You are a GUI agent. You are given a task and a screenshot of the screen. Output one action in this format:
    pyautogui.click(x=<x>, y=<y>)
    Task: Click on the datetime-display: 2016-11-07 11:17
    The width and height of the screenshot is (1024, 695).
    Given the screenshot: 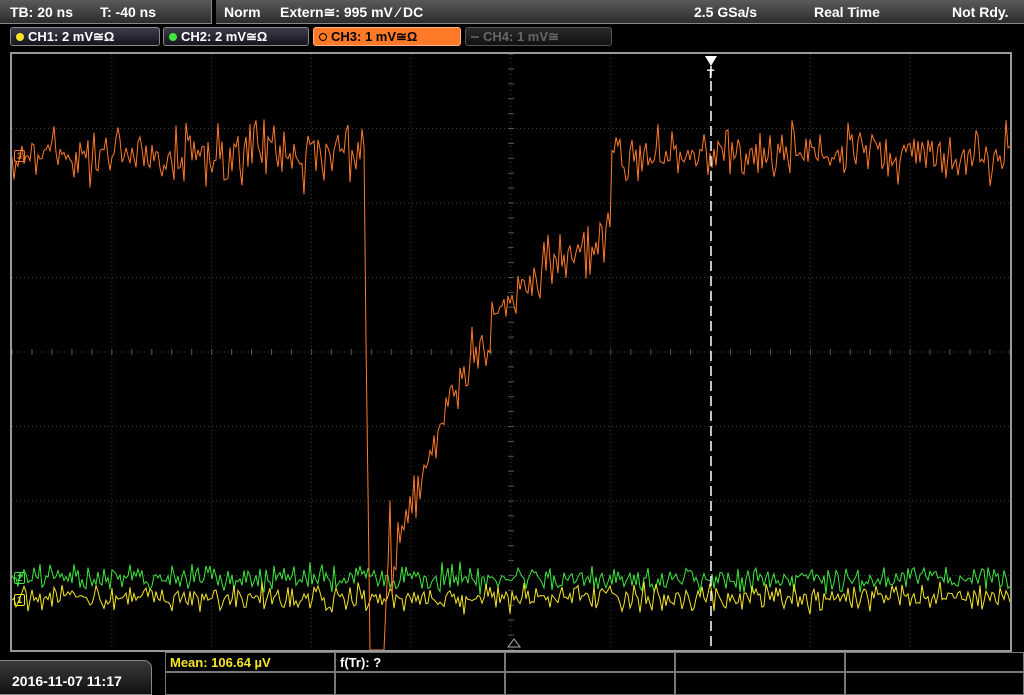 What is the action you would take?
    pyautogui.click(x=76, y=677)
    